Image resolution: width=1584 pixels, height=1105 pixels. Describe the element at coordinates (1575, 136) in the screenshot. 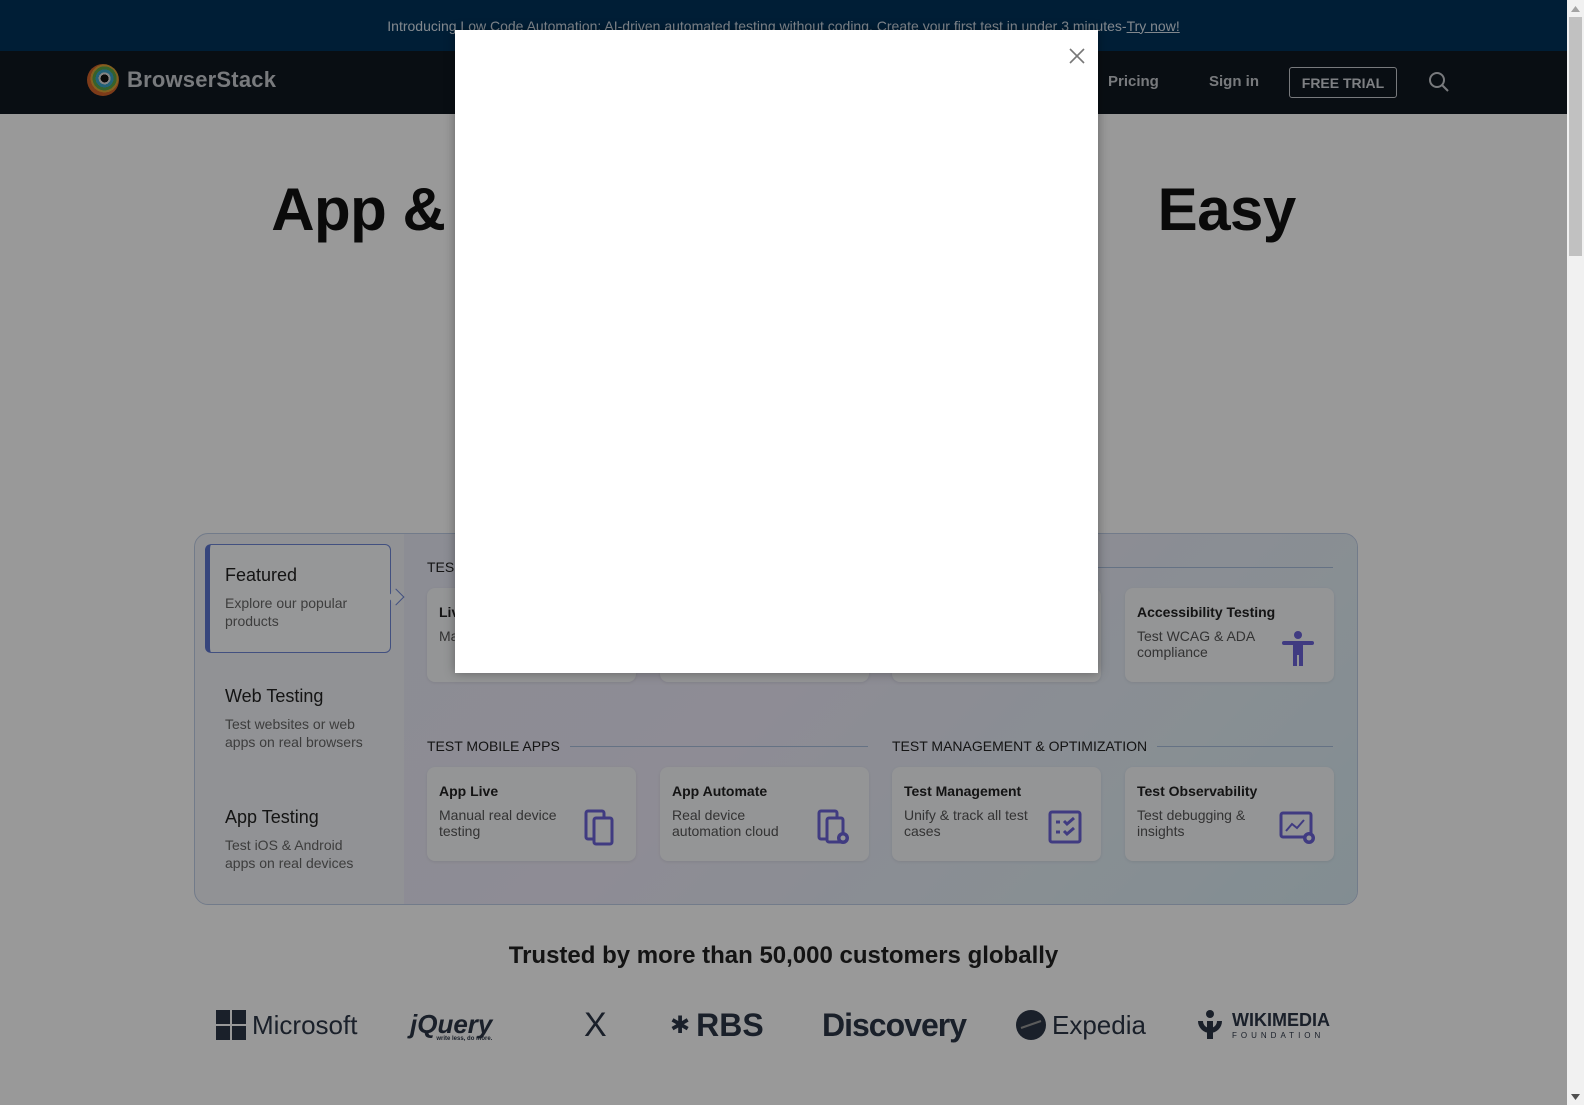

I see `scroll-thumb` at that location.